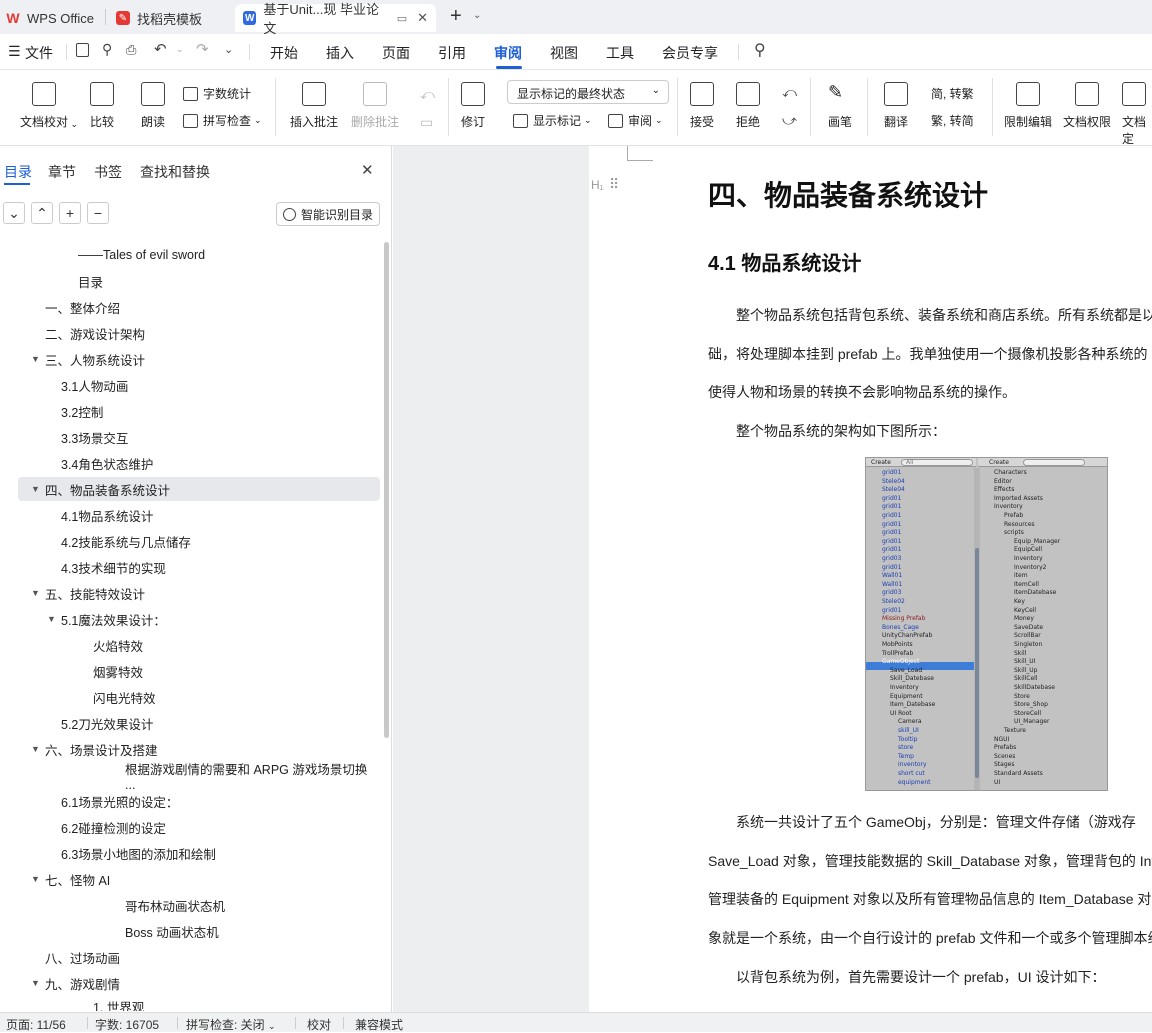  What do you see at coordinates (231, 1024) in the screenshot?
I see `spell-status: 拼写检查: 关闭 ⌄` at bounding box center [231, 1024].